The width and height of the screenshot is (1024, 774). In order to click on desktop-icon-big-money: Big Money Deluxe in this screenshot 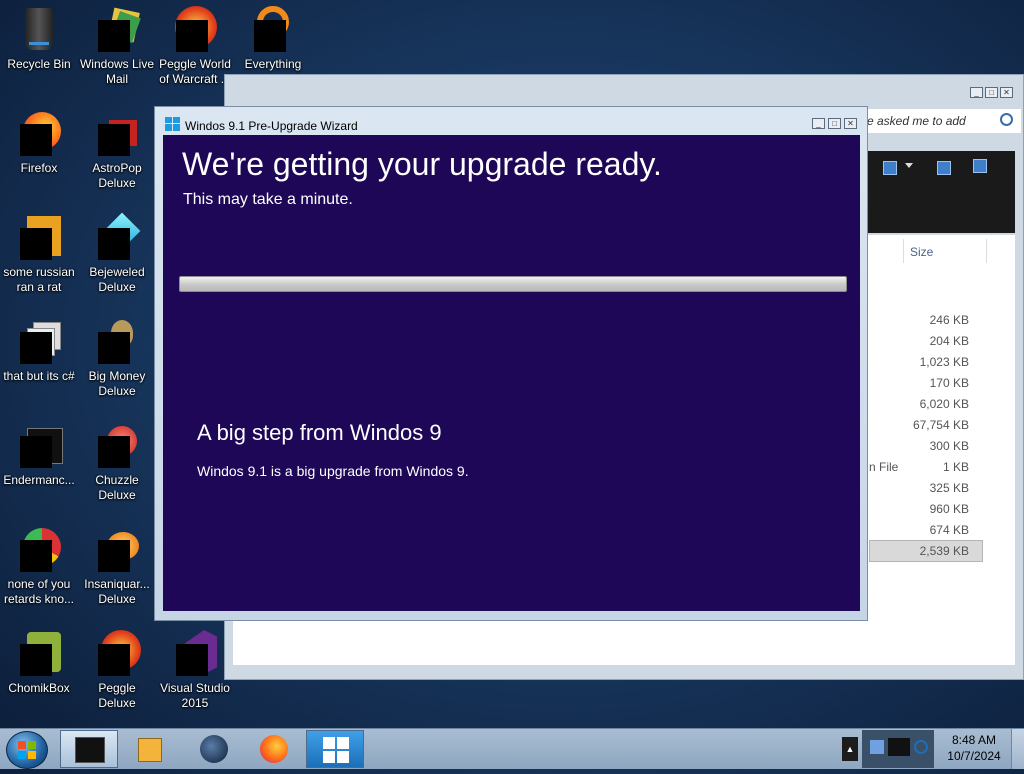, I will do `click(117, 358)`.